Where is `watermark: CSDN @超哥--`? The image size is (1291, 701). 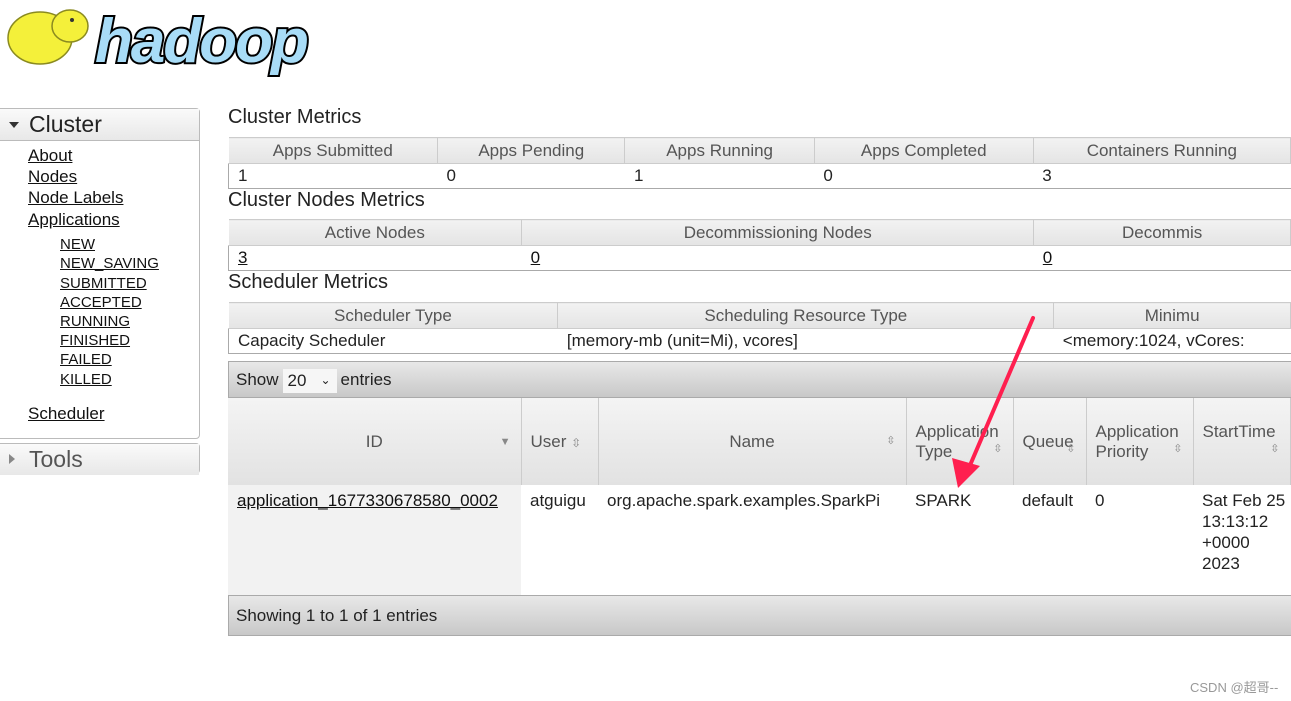 watermark: CSDN @超哥-- is located at coordinates (1234, 687).